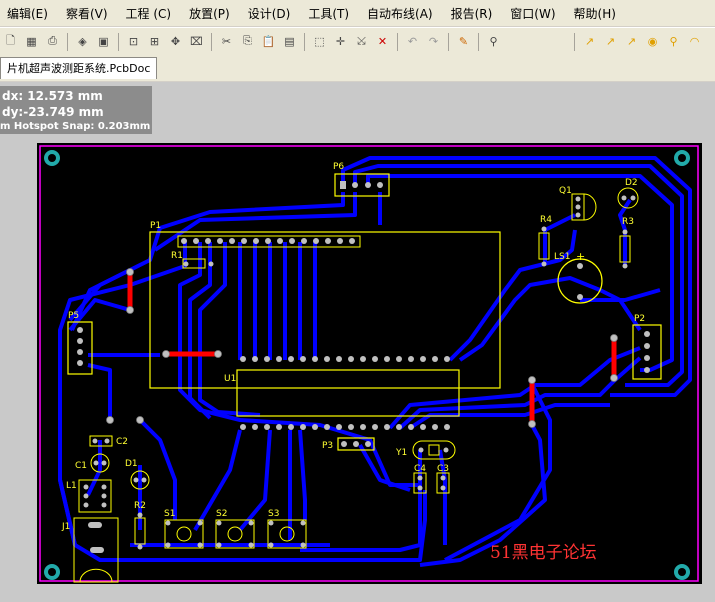 This screenshot has height=602, width=715. I want to click on s2-label: S2, so click(221, 514).